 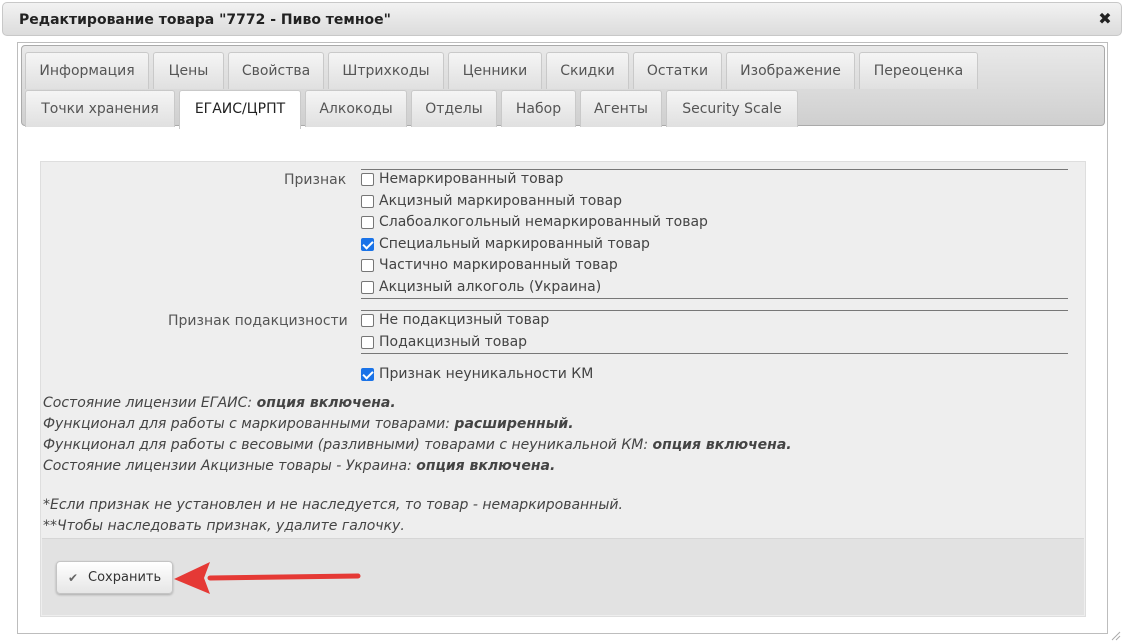 What do you see at coordinates (790, 70) in the screenshot?
I see `tab-izobrazhenie: Изображение` at bounding box center [790, 70].